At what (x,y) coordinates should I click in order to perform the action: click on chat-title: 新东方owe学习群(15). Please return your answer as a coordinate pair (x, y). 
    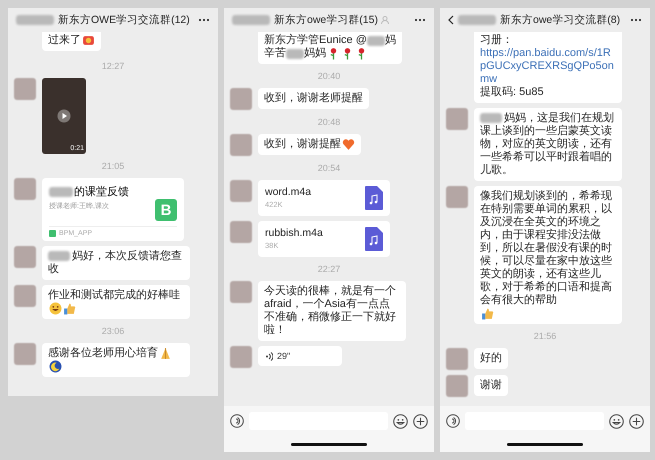
    Looking at the image, I should click on (326, 20).